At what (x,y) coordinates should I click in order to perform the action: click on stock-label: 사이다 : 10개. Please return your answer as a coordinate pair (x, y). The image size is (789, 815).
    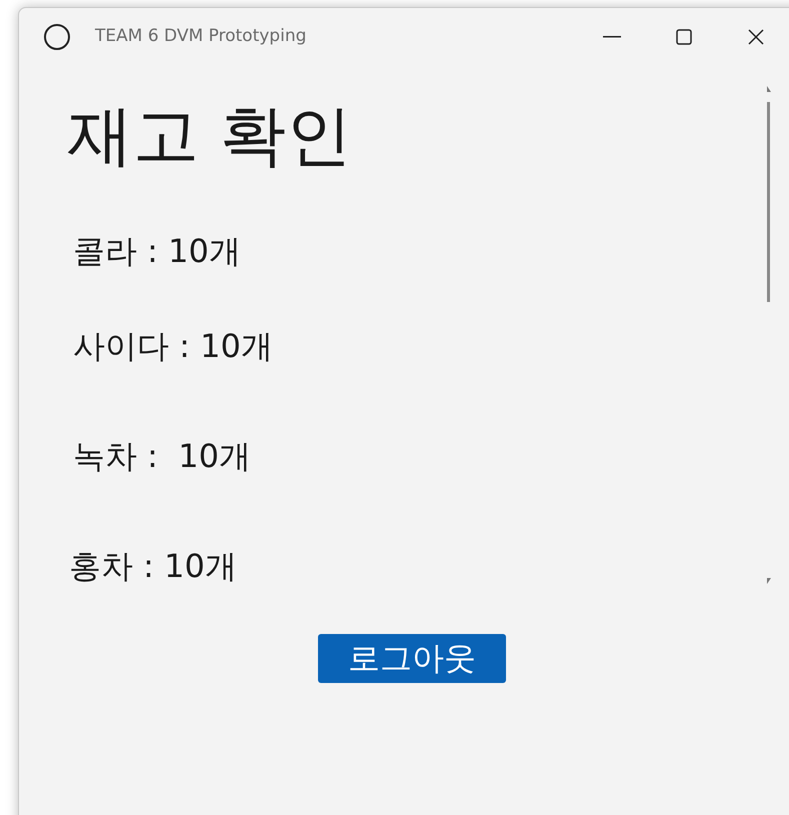
    Looking at the image, I should click on (173, 346).